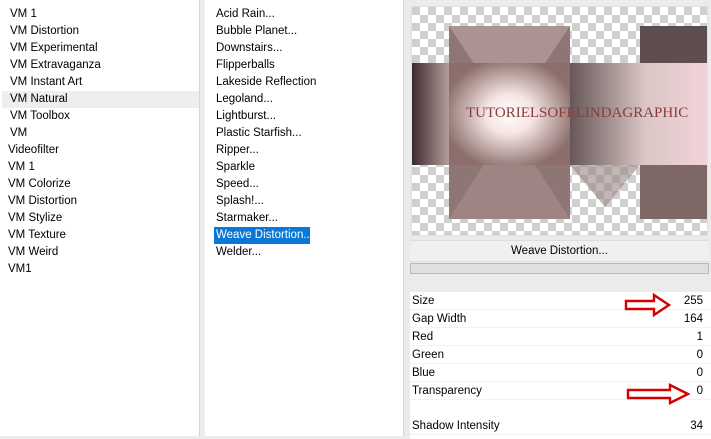 The height and width of the screenshot is (439, 711). What do you see at coordinates (648, 305) in the screenshot?
I see `red-arrow-icon-size` at bounding box center [648, 305].